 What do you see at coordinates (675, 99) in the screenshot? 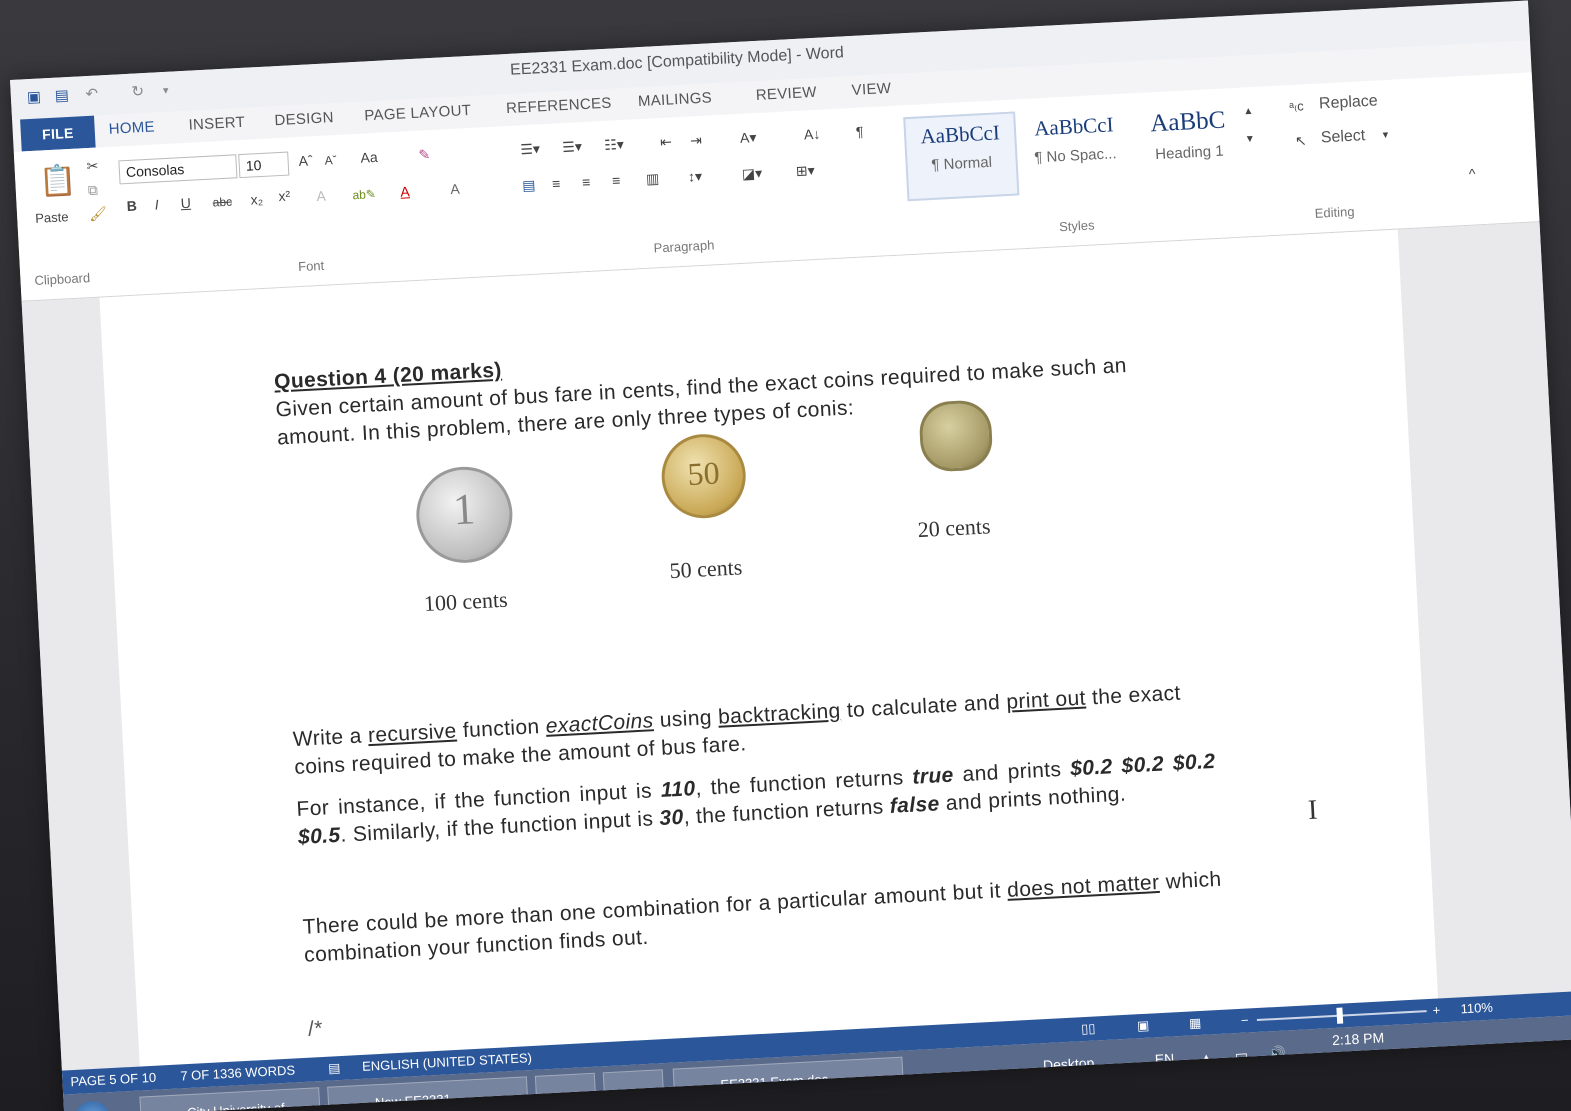
I see `tab-mailings: MAILINGS` at bounding box center [675, 99].